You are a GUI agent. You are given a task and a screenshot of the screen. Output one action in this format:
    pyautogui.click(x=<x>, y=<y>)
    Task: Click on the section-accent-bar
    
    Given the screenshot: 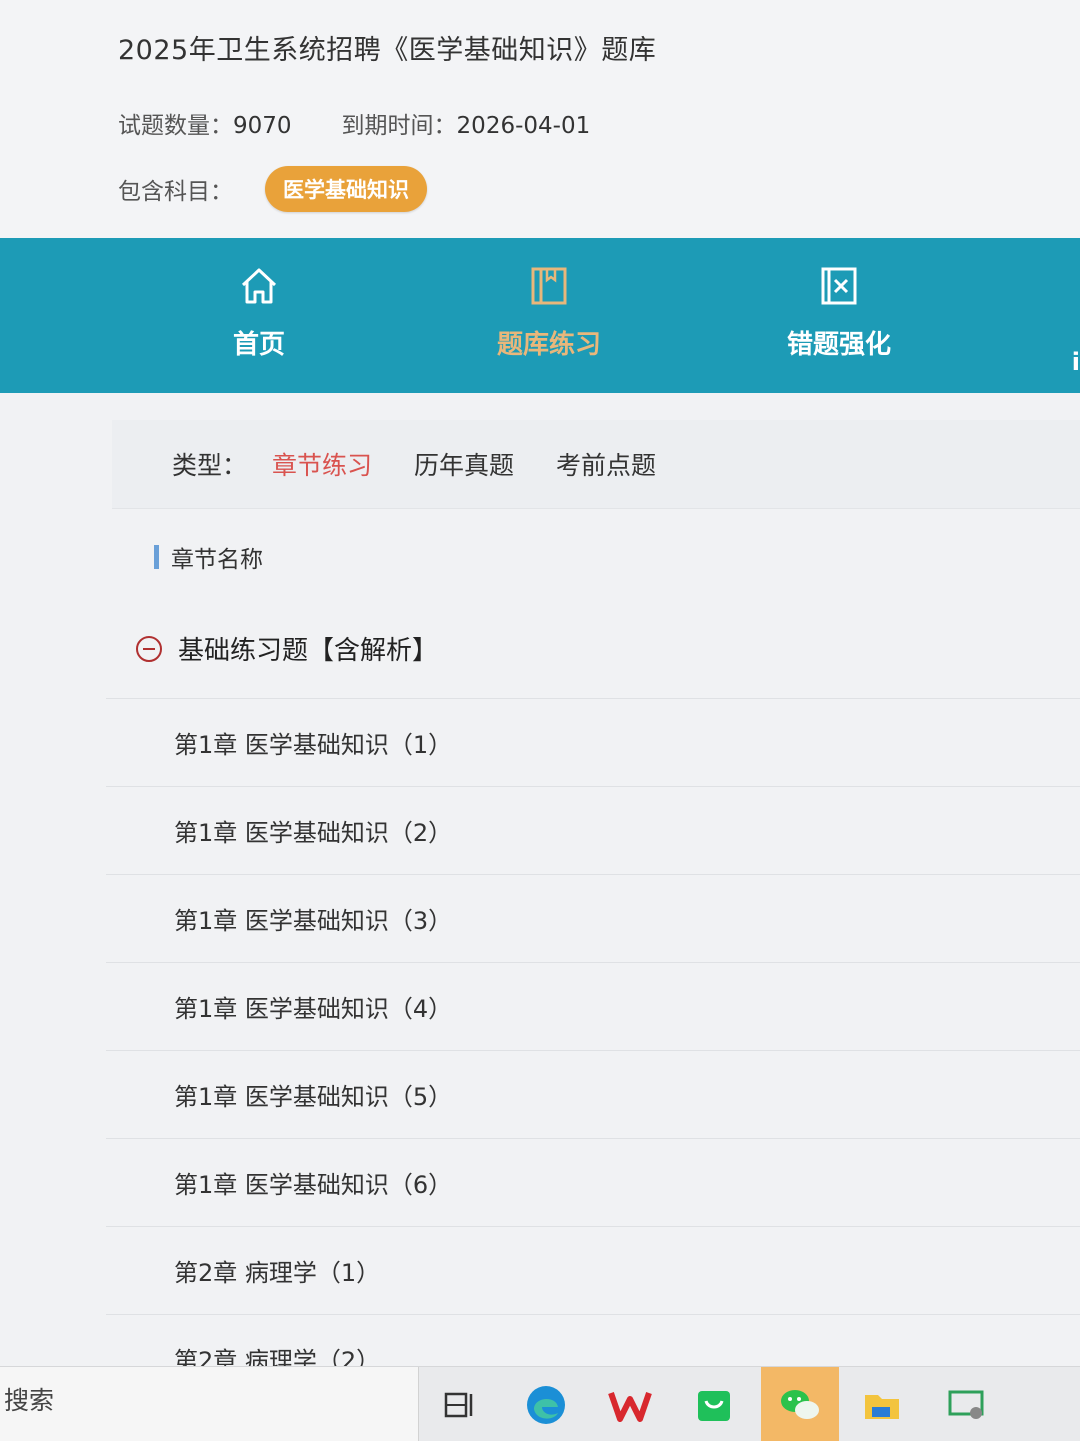 What is the action you would take?
    pyautogui.click(x=156, y=557)
    